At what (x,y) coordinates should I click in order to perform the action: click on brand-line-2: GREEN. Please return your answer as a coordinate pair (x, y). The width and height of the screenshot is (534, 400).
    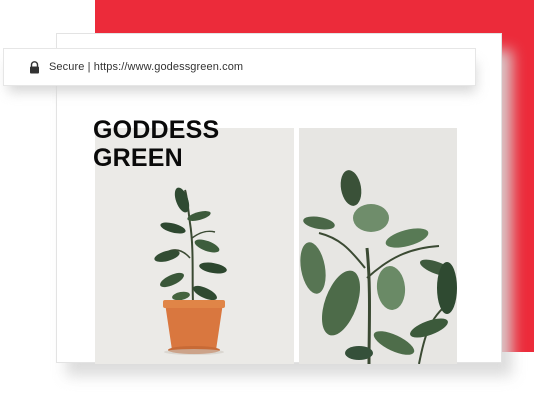
    Looking at the image, I should click on (138, 158).